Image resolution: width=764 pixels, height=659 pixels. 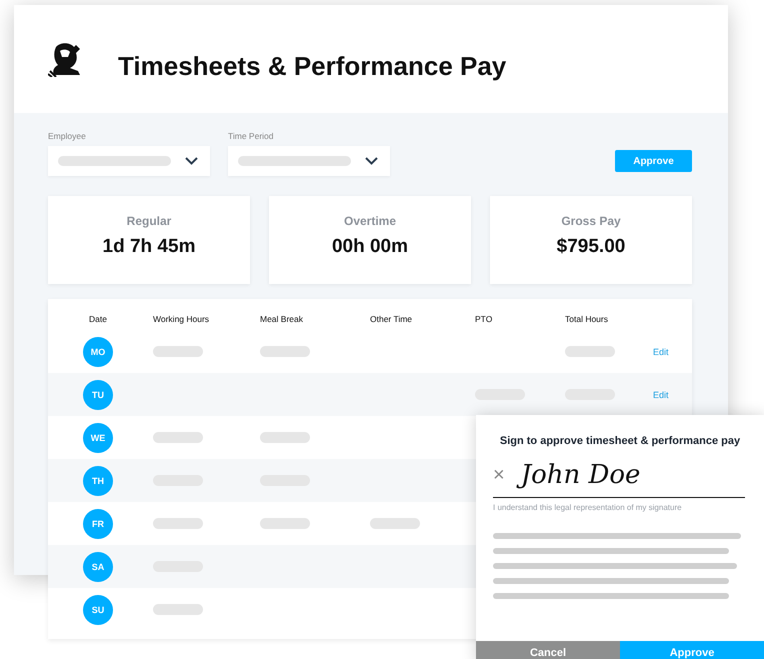 I want to click on signature-caption: I understand this legal representation of my signature, so click(x=588, y=507).